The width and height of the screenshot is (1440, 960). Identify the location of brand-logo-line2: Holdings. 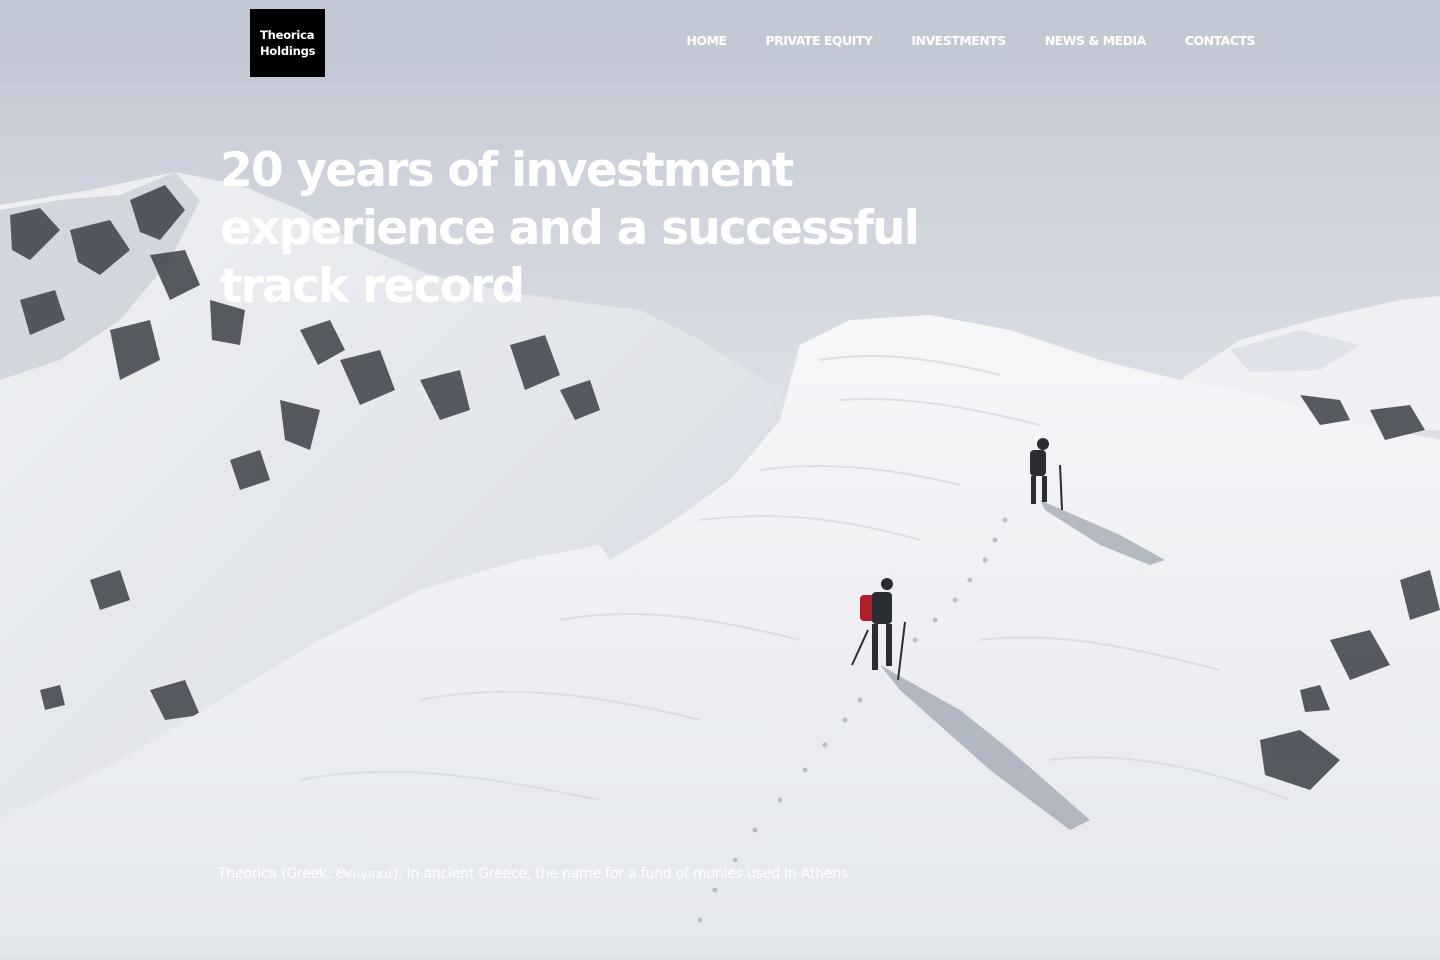
(288, 51).